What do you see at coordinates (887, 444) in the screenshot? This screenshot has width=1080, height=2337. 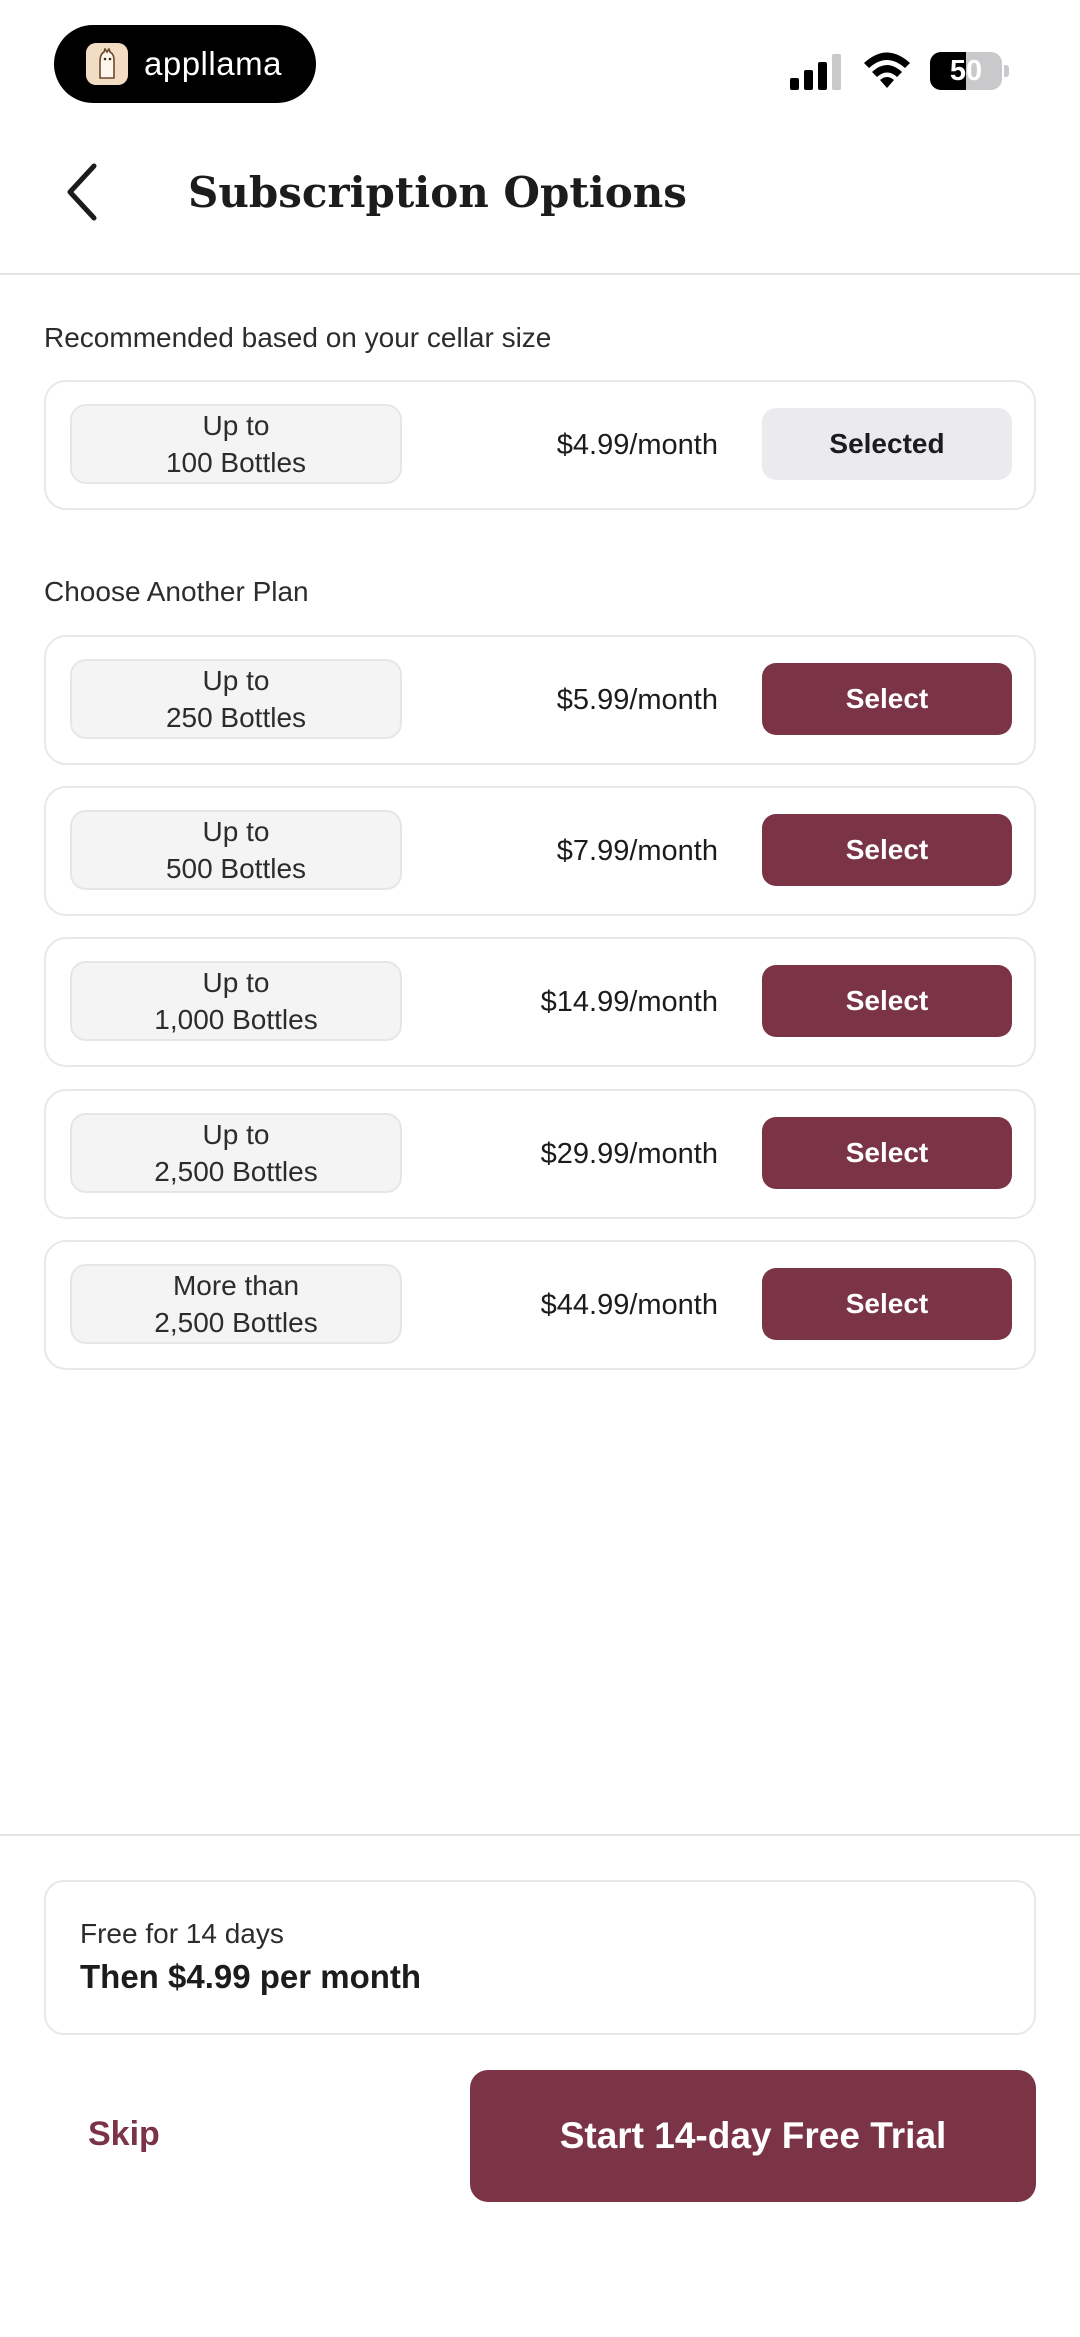 I see `selected-button: Selected` at bounding box center [887, 444].